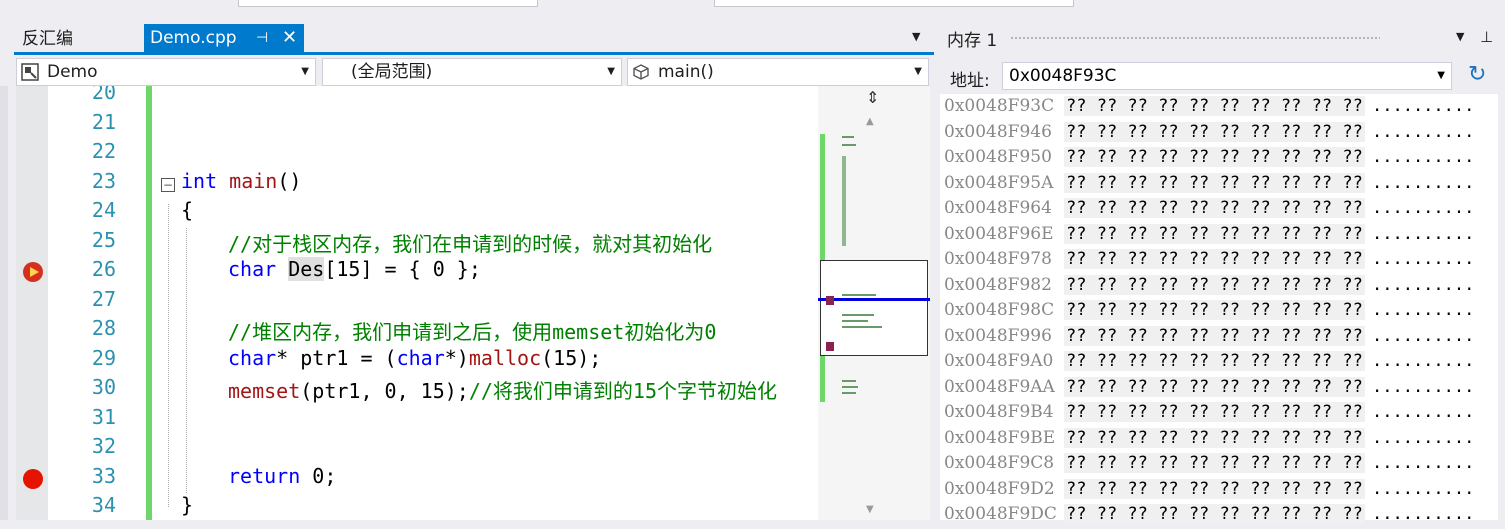 The image size is (1505, 529). Describe the element at coordinates (47, 39) in the screenshot. I see `tab-disassembly: 反汇编` at that location.